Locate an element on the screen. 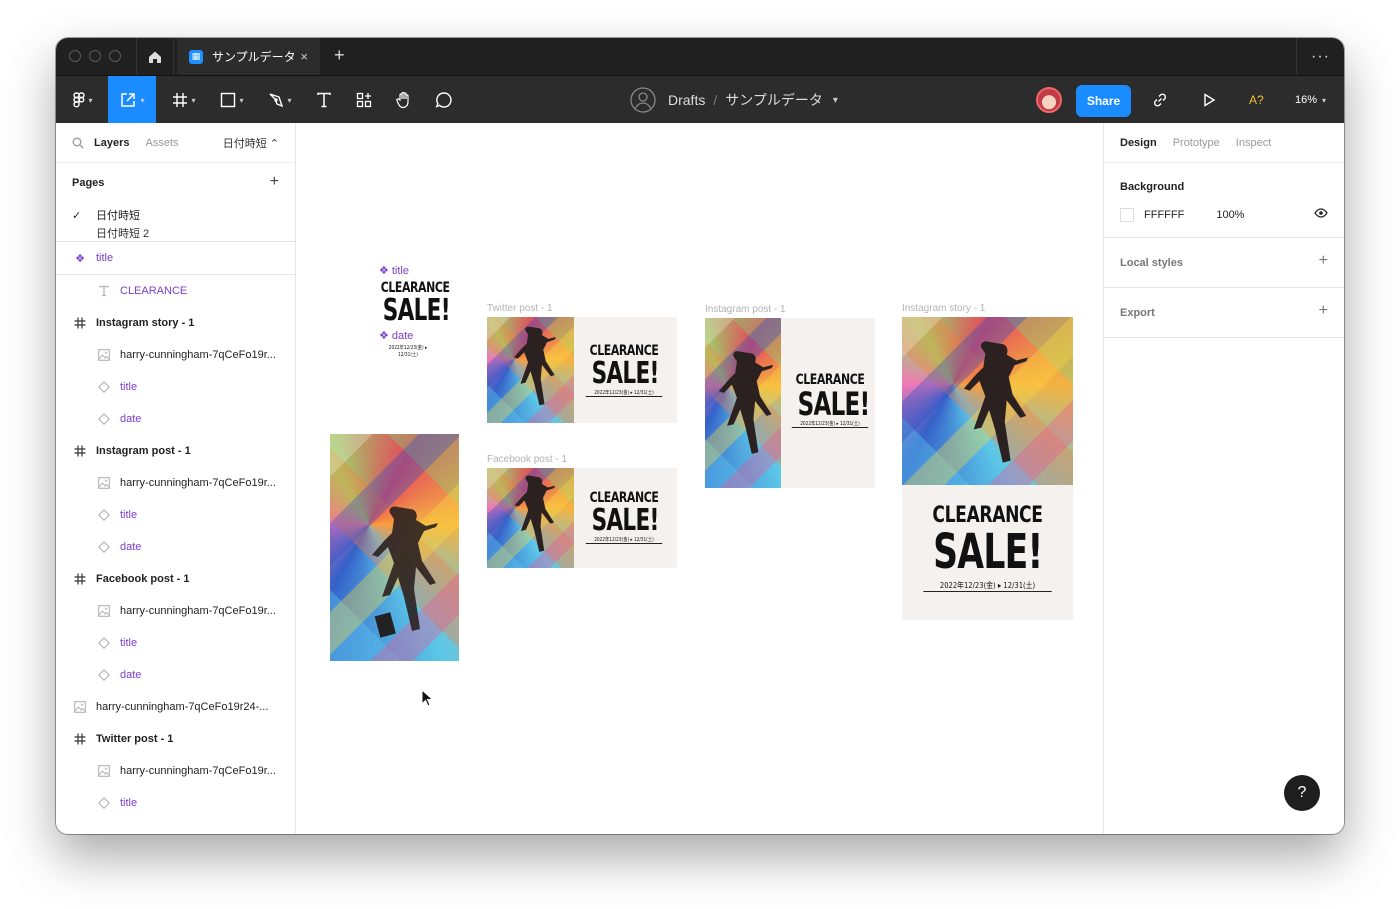  title-component: CLEARANCE SALE! is located at coordinates (412, 303).